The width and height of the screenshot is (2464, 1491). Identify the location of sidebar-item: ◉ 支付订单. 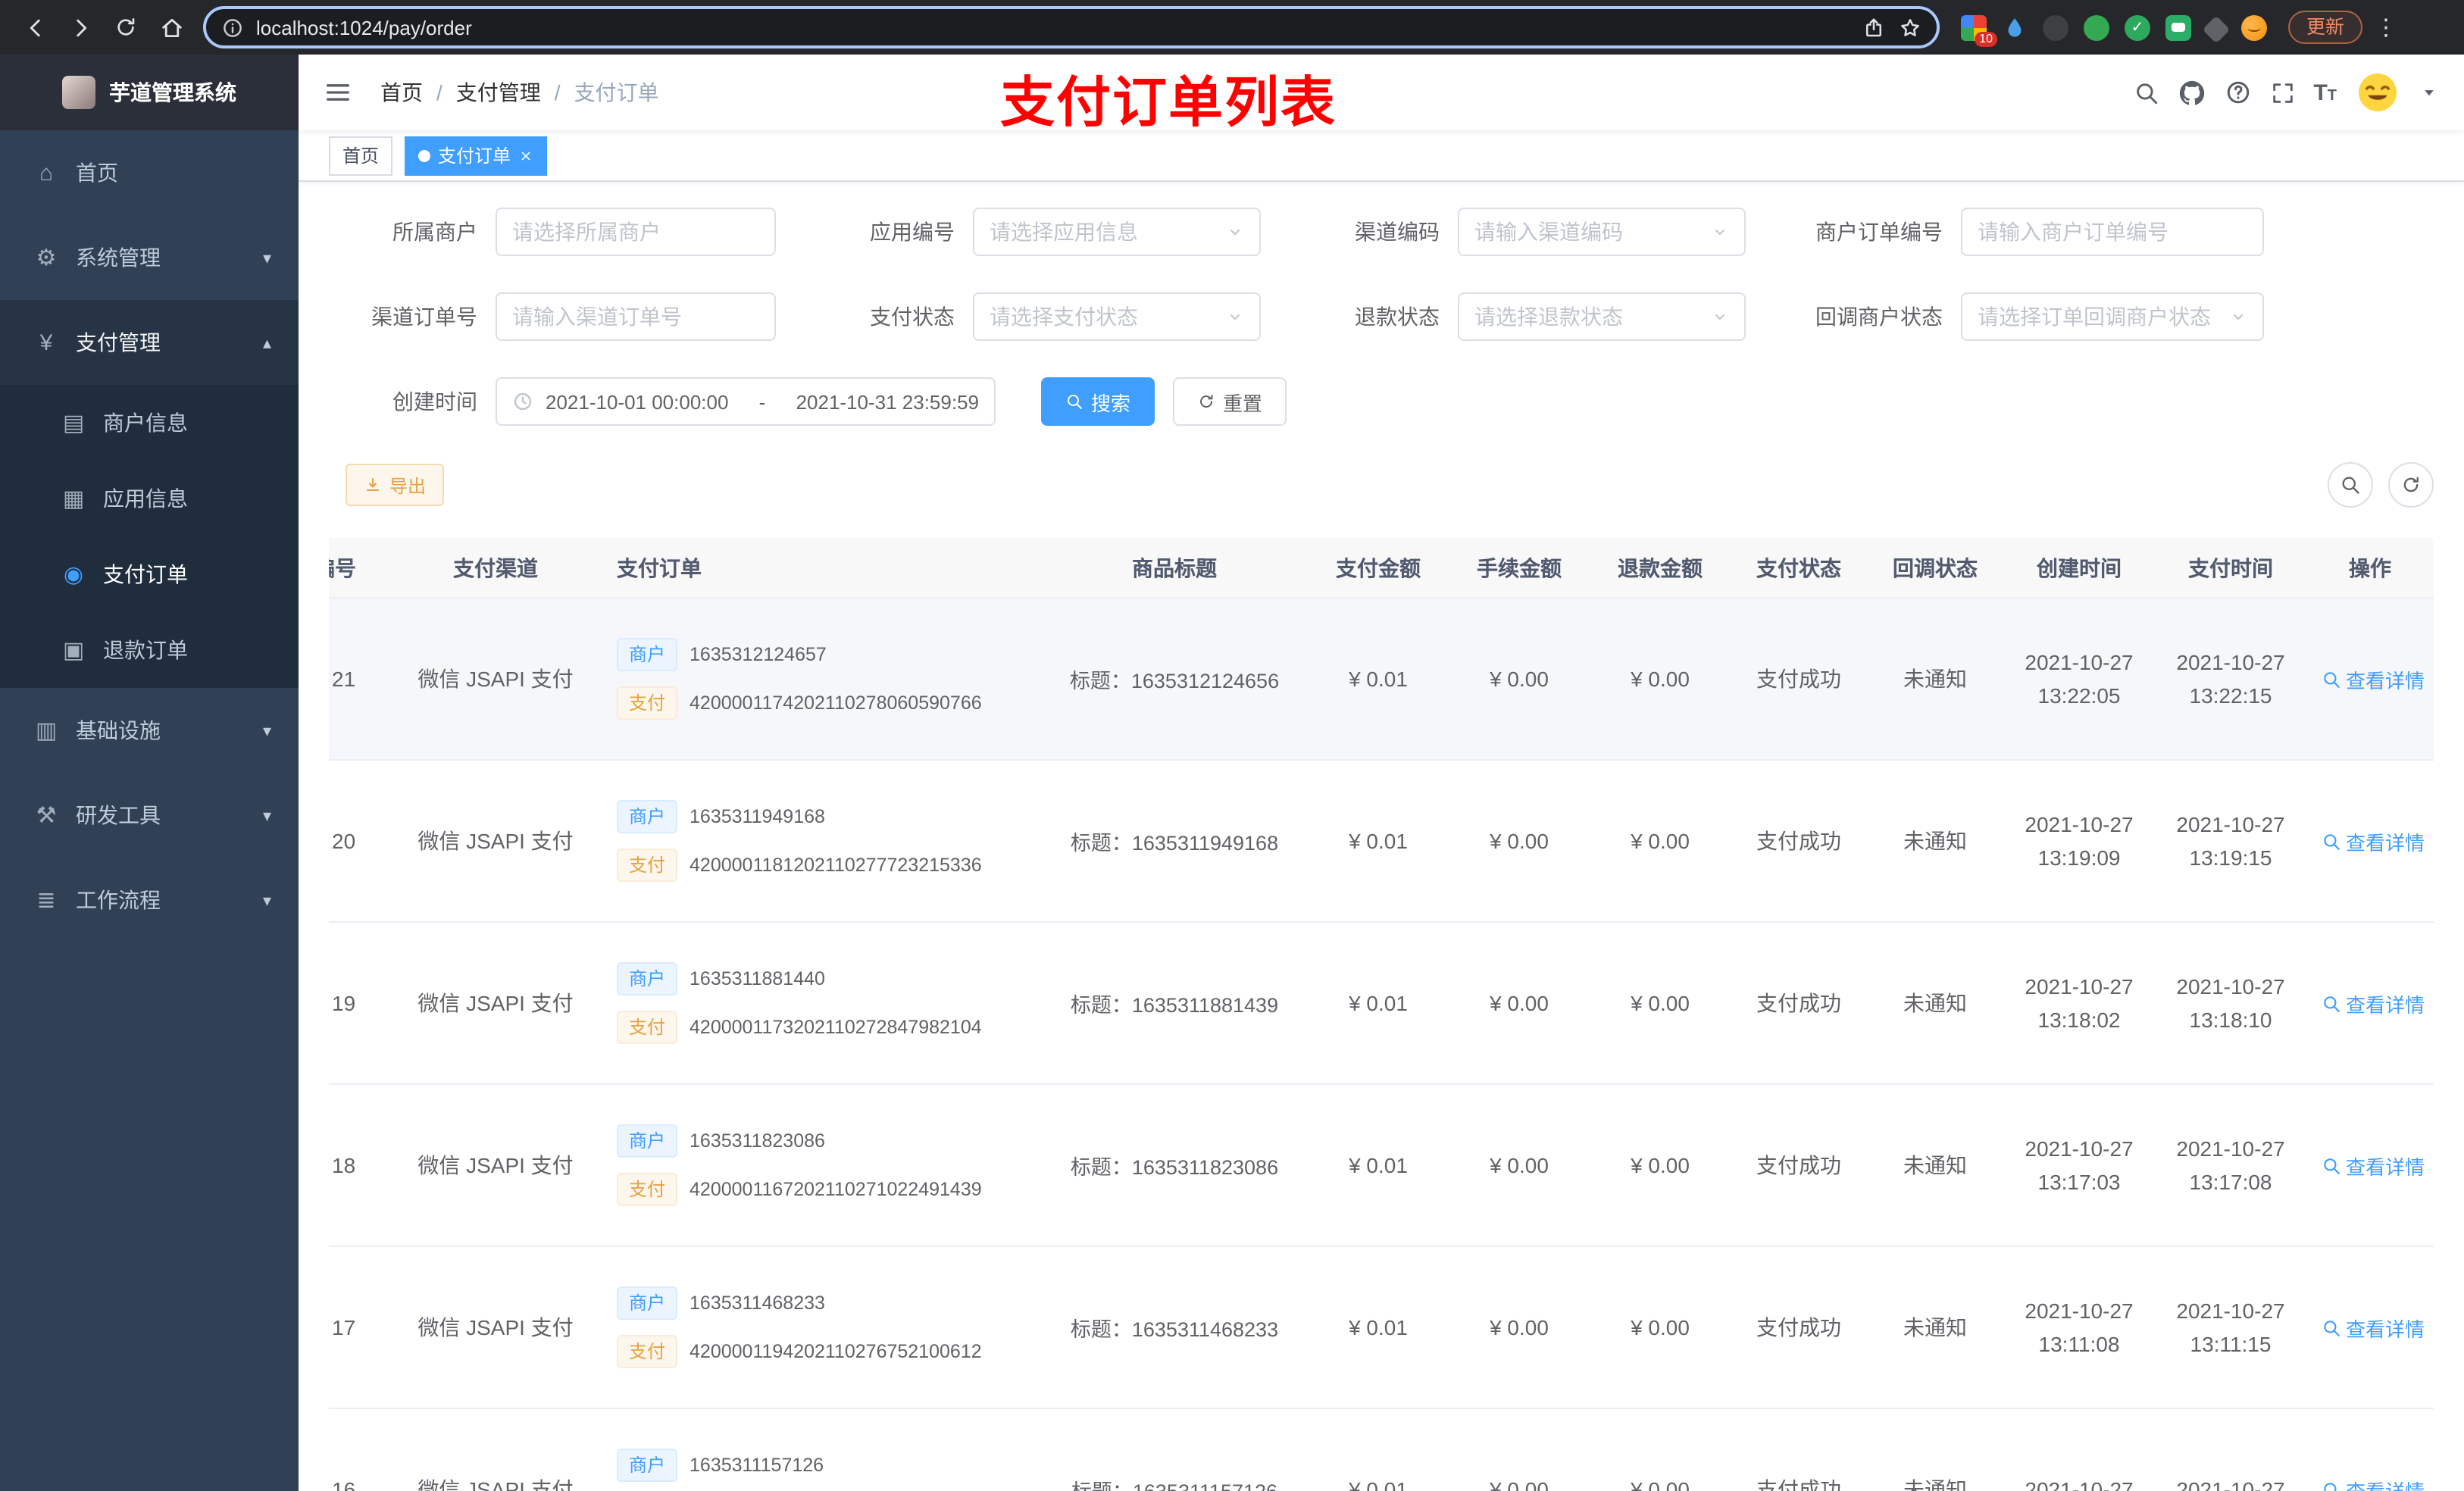
(149, 574).